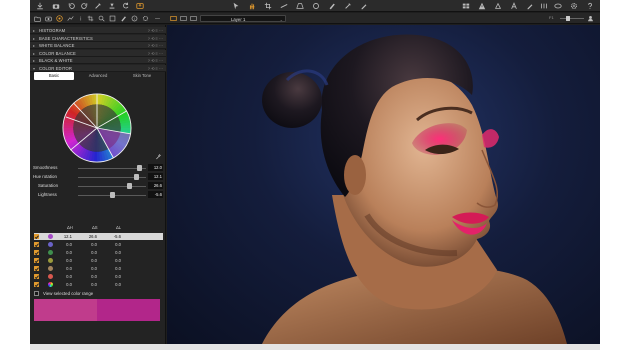  What do you see at coordinates (56, 6) in the screenshot?
I see `capture-icon` at bounding box center [56, 6].